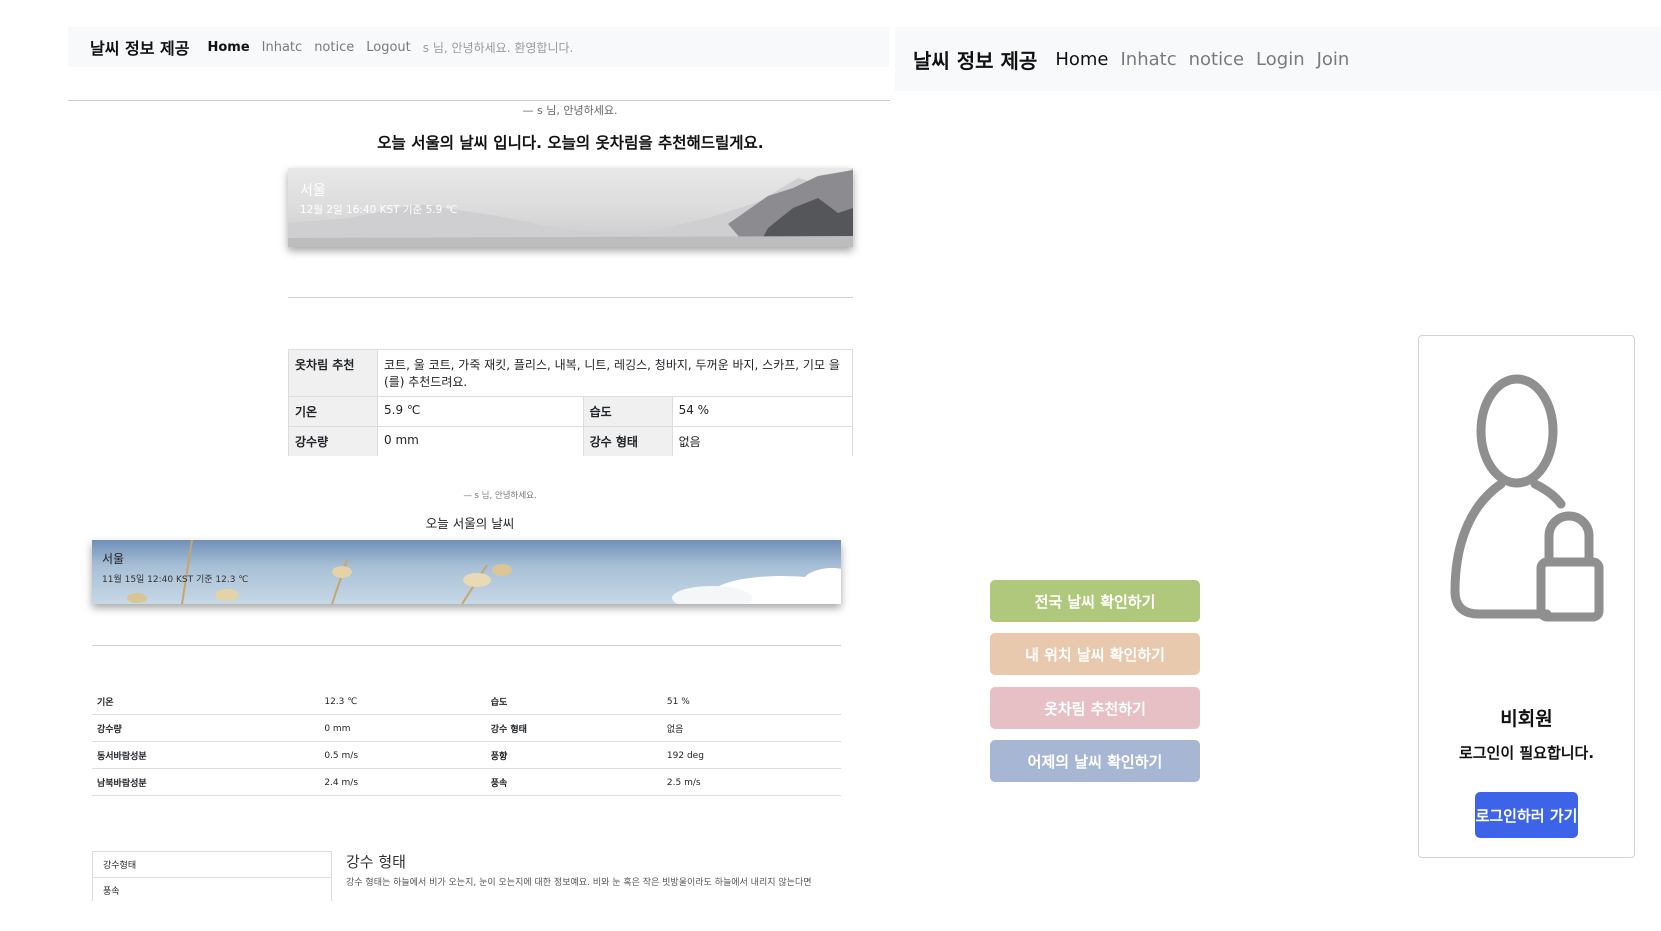  What do you see at coordinates (627, 441) in the screenshot?
I see `precipitation-type-label: 강수 형태` at bounding box center [627, 441].